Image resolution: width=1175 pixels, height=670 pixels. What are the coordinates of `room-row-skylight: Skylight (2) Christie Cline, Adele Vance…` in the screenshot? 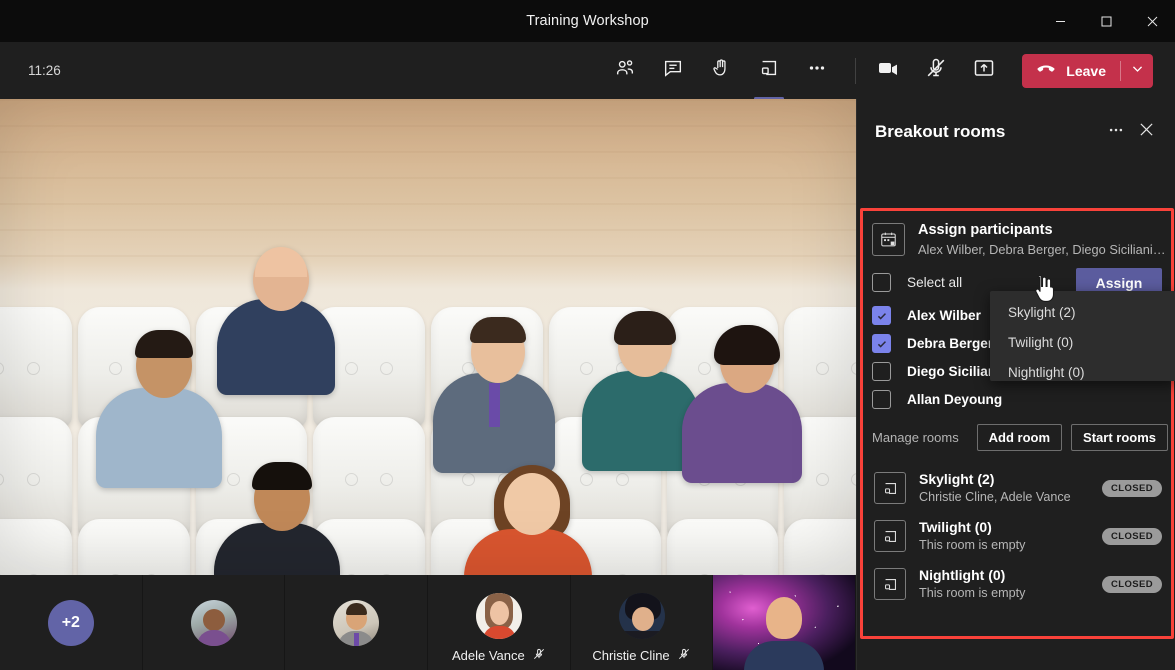 It's located at (1020, 488).